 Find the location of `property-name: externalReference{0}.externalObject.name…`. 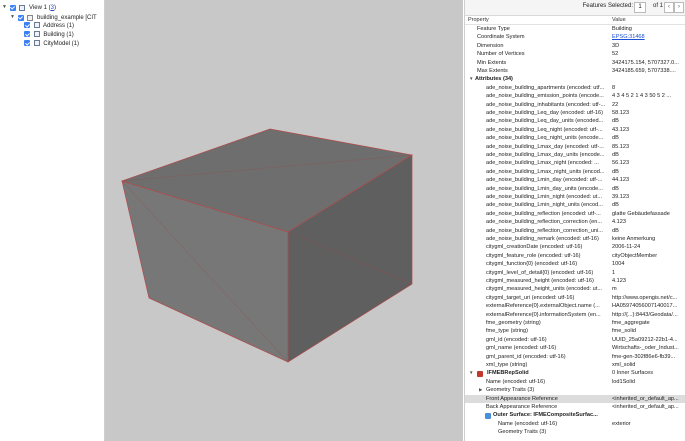

property-name: externalReference{0}.externalObject.name… is located at coordinates (543, 306).